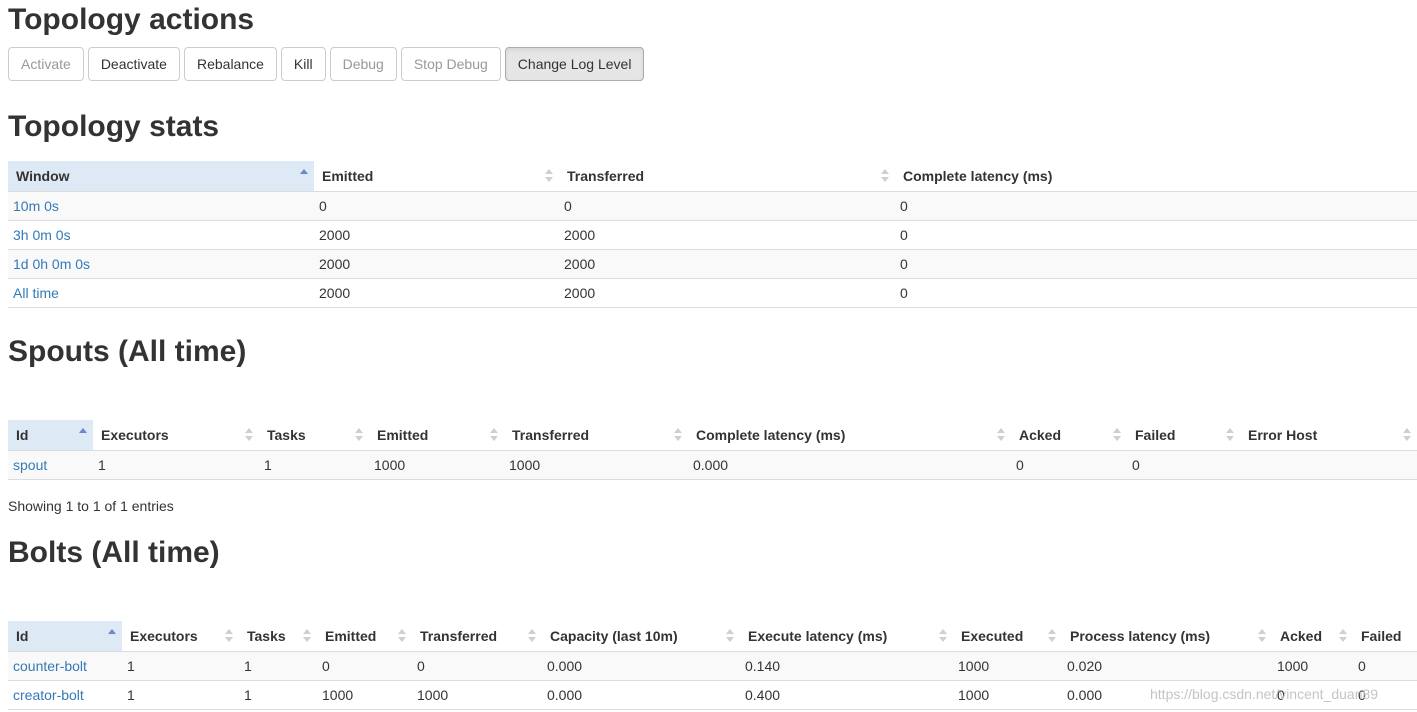 This screenshot has height=712, width=1417. What do you see at coordinates (127, 351) in the screenshot?
I see `spouts-heading: Spouts (All time)` at bounding box center [127, 351].